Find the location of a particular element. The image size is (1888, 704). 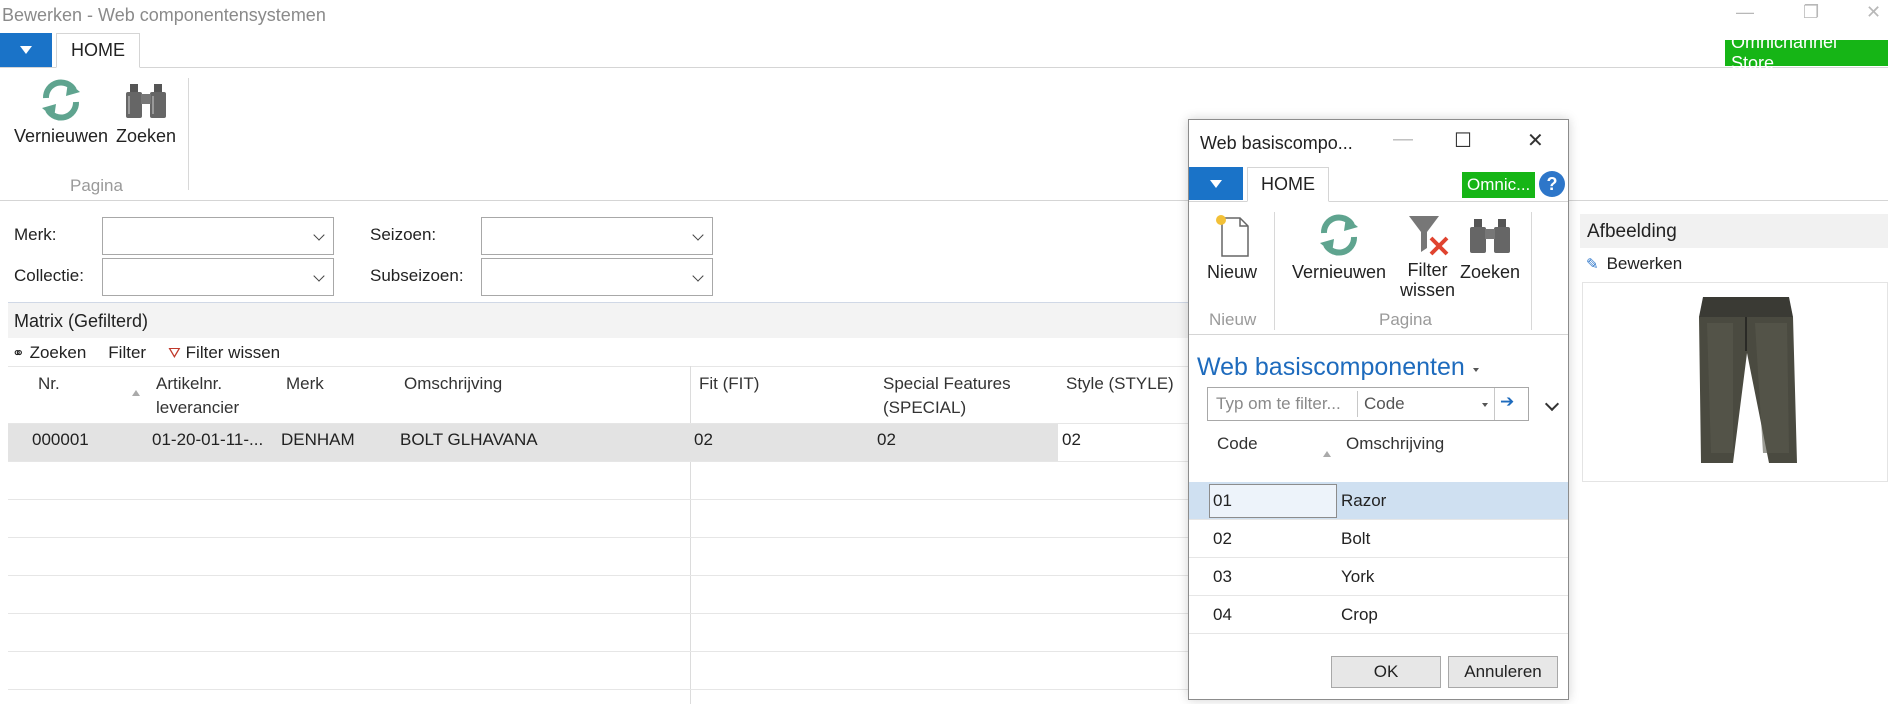

filter-field-select: Code is located at coordinates (1384, 404).